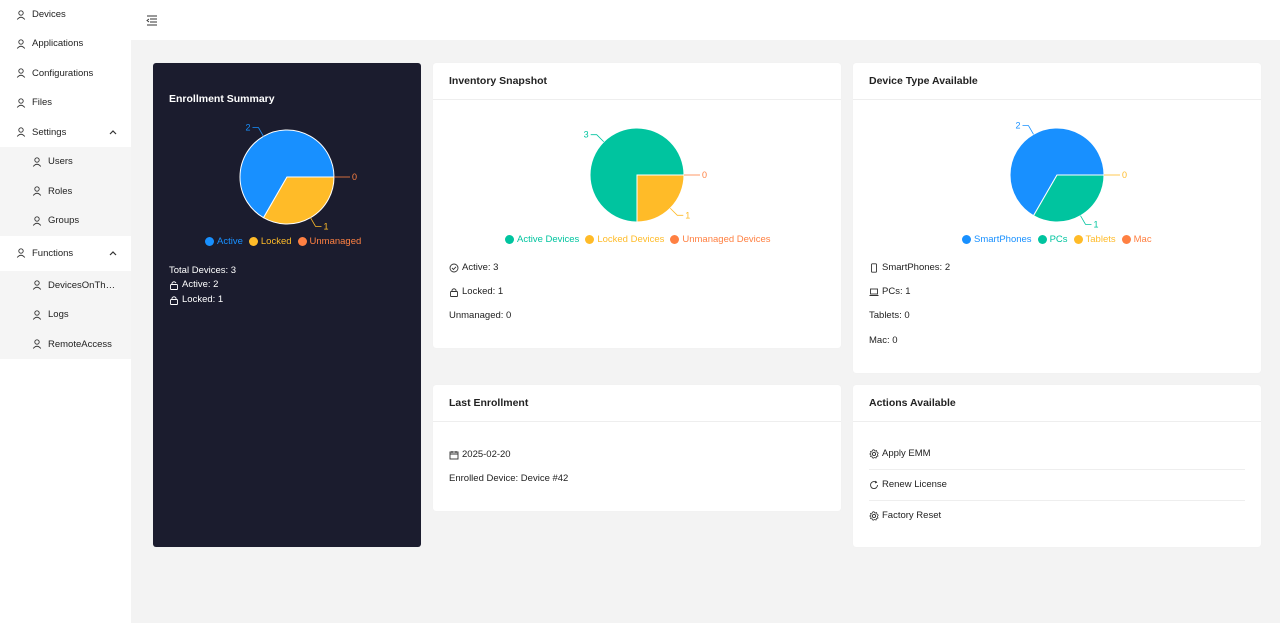 Image resolution: width=1280 pixels, height=623 pixels. Describe the element at coordinates (49, 14) in the screenshot. I see `sidebar-item-label: Devices` at that location.